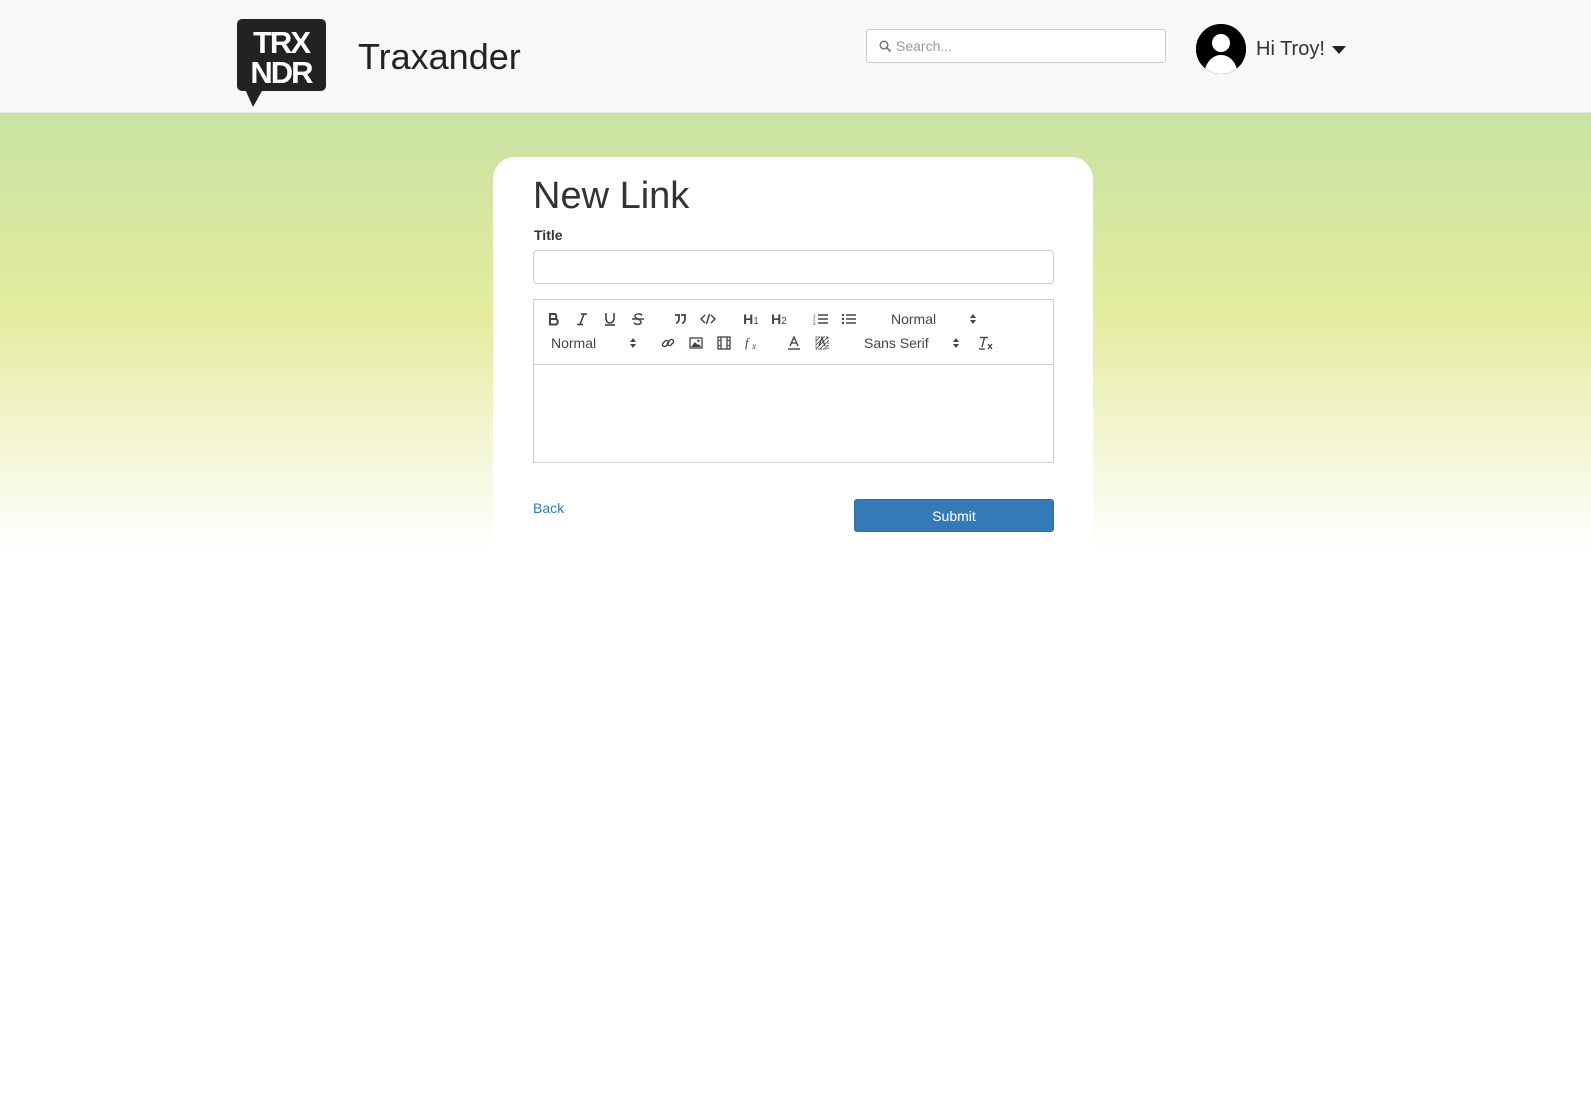  Describe the element at coordinates (638, 319) in the screenshot. I see `strikethrough-icon` at that location.